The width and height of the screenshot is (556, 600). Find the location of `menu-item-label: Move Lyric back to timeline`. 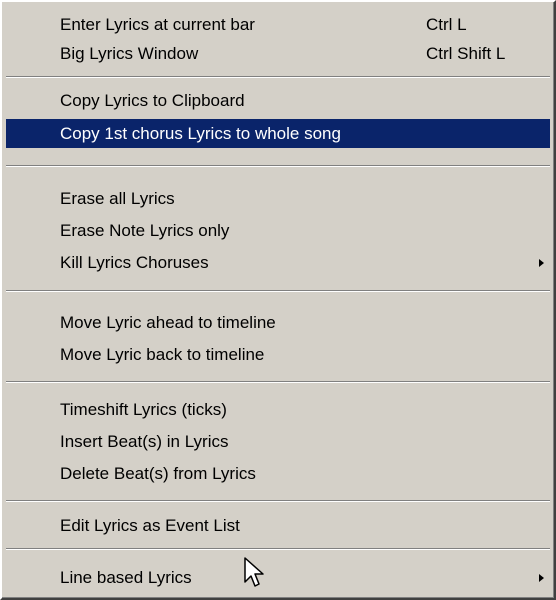

menu-item-label: Move Lyric back to timeline is located at coordinates (162, 354).